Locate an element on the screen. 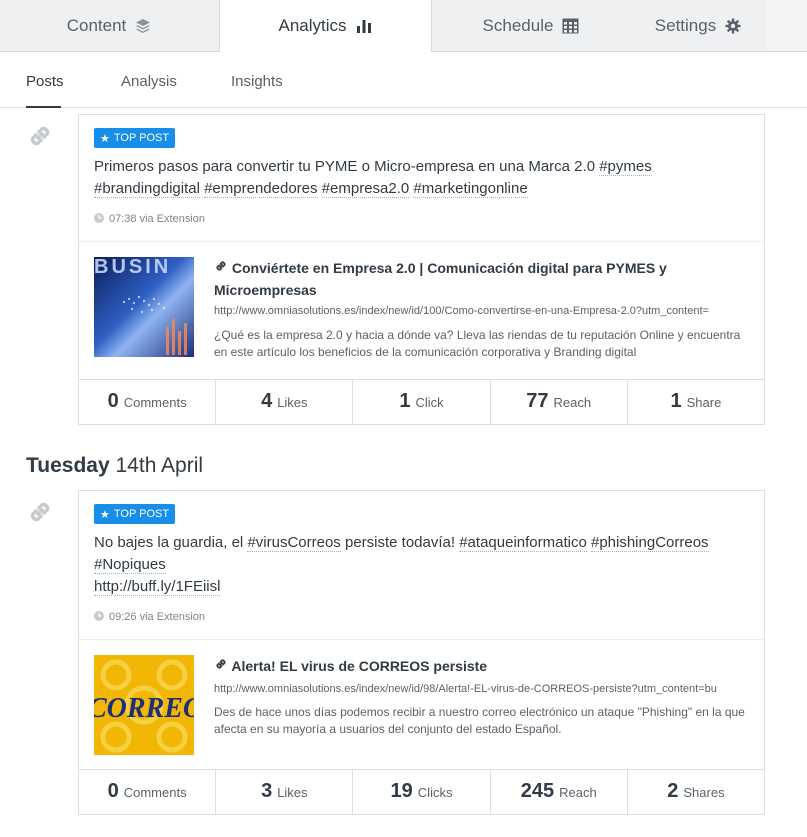  preview-title-text: Alerta! EL virus de CORREOS persiste is located at coordinates (359, 666).